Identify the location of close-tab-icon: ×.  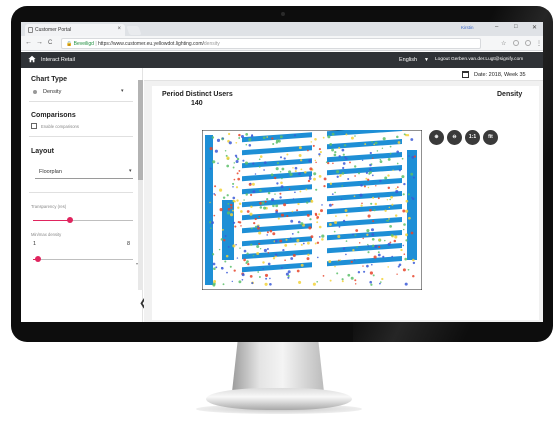
(119, 29).